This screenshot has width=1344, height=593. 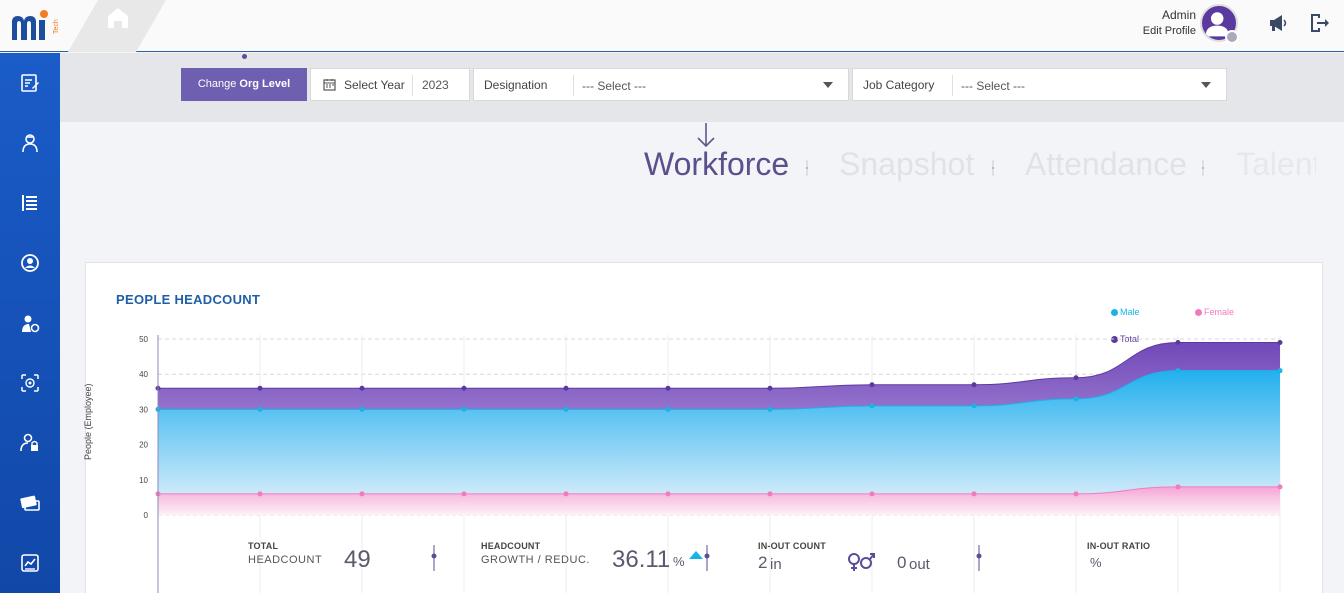 I want to click on inout-ratio-caption: IN-OUT RATIO, so click(x=1119, y=546).